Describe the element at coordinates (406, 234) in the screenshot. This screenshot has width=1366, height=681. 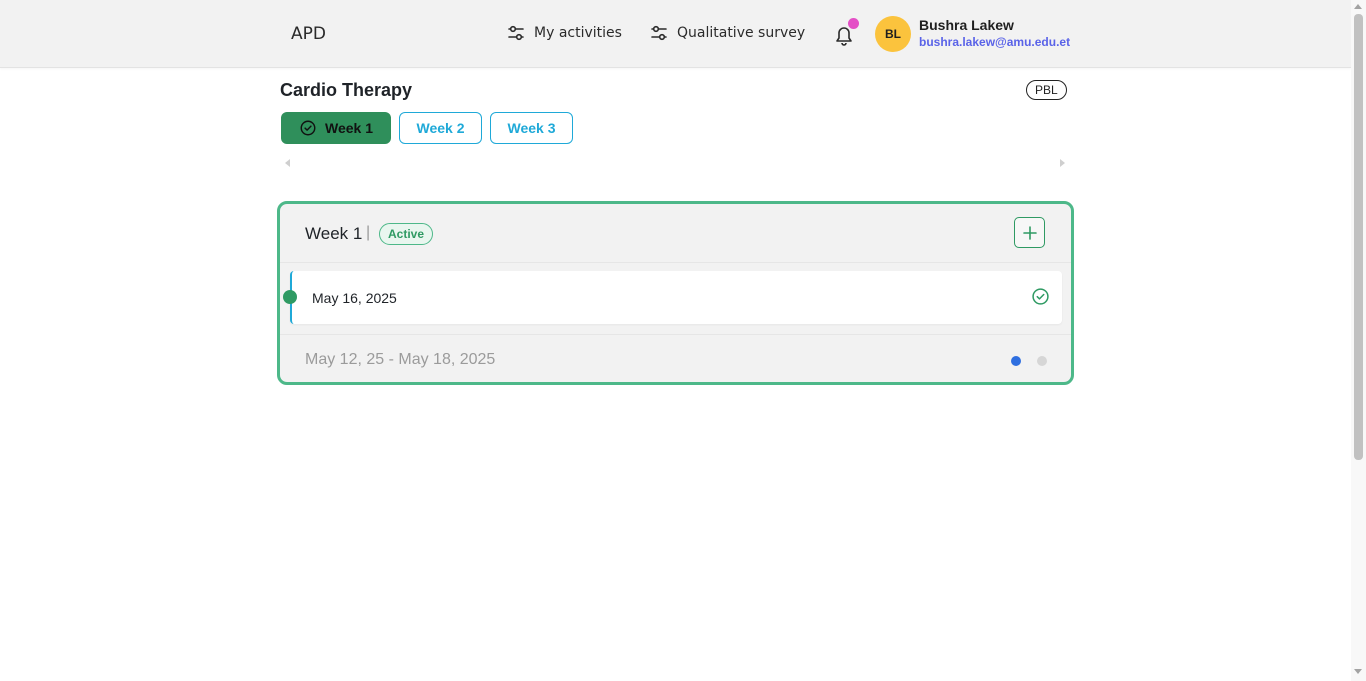
I see `status-badge: Active` at that location.